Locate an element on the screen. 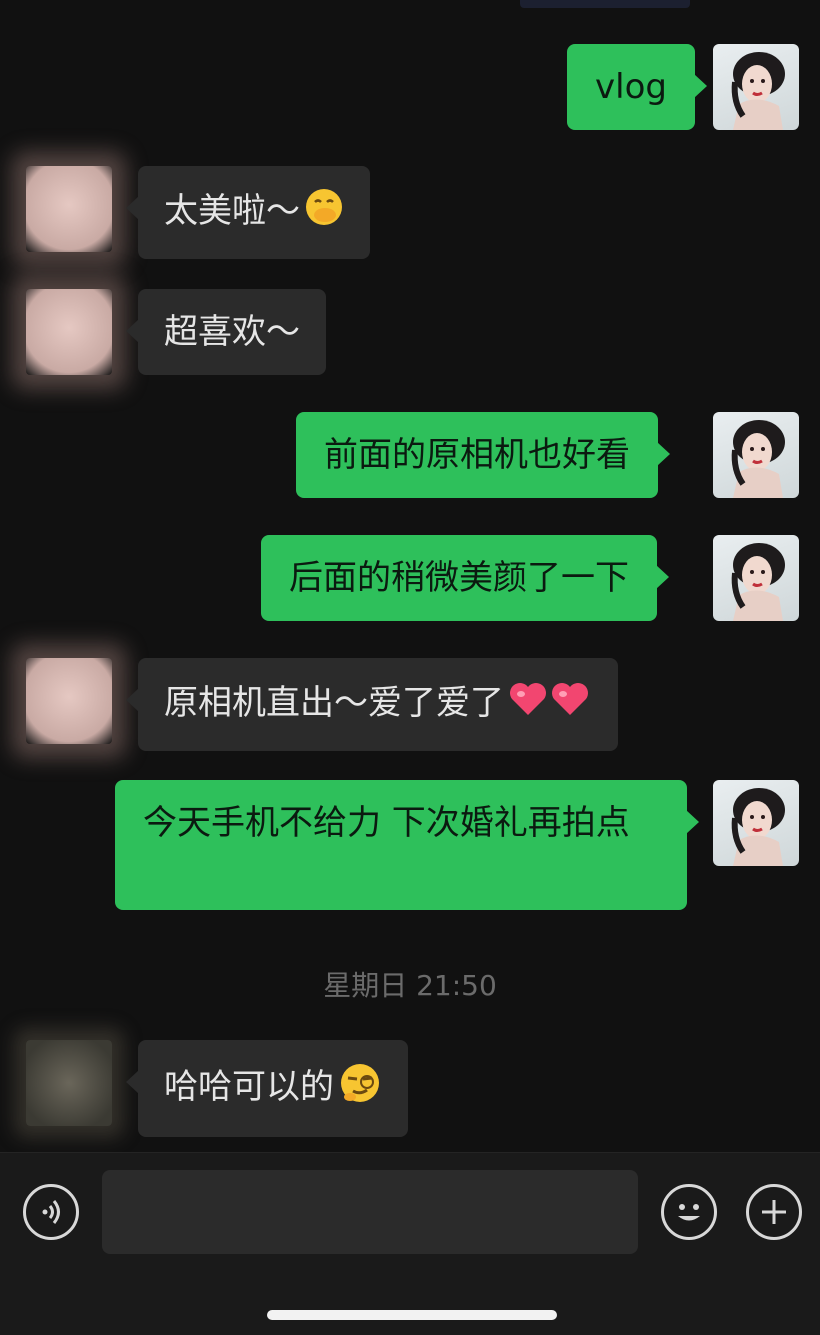 The width and height of the screenshot is (820, 1335). voice-icon is located at coordinates (51, 1212).